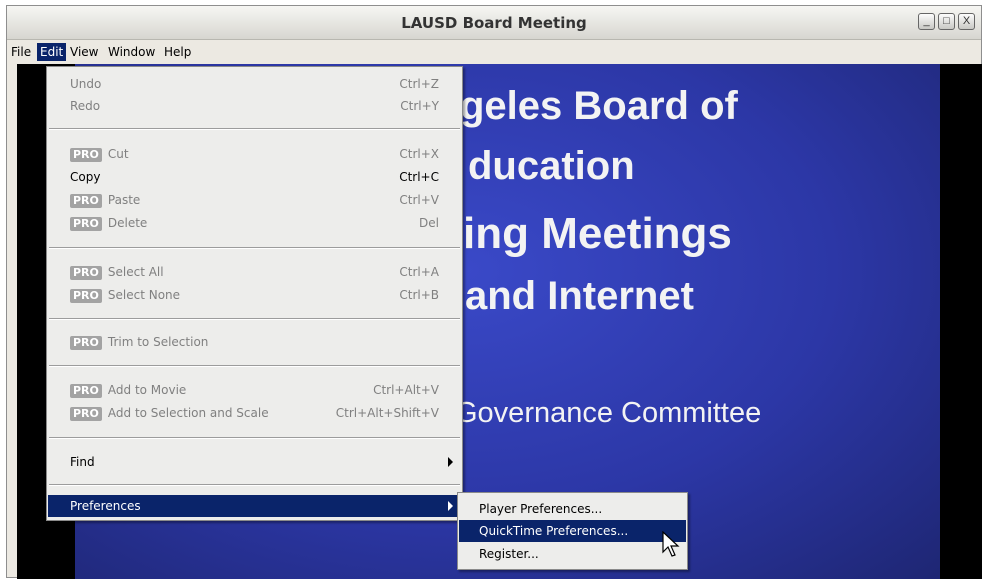 This screenshot has width=982, height=579. What do you see at coordinates (551, 166) in the screenshot?
I see `slide-text-line-2: ducation` at bounding box center [551, 166].